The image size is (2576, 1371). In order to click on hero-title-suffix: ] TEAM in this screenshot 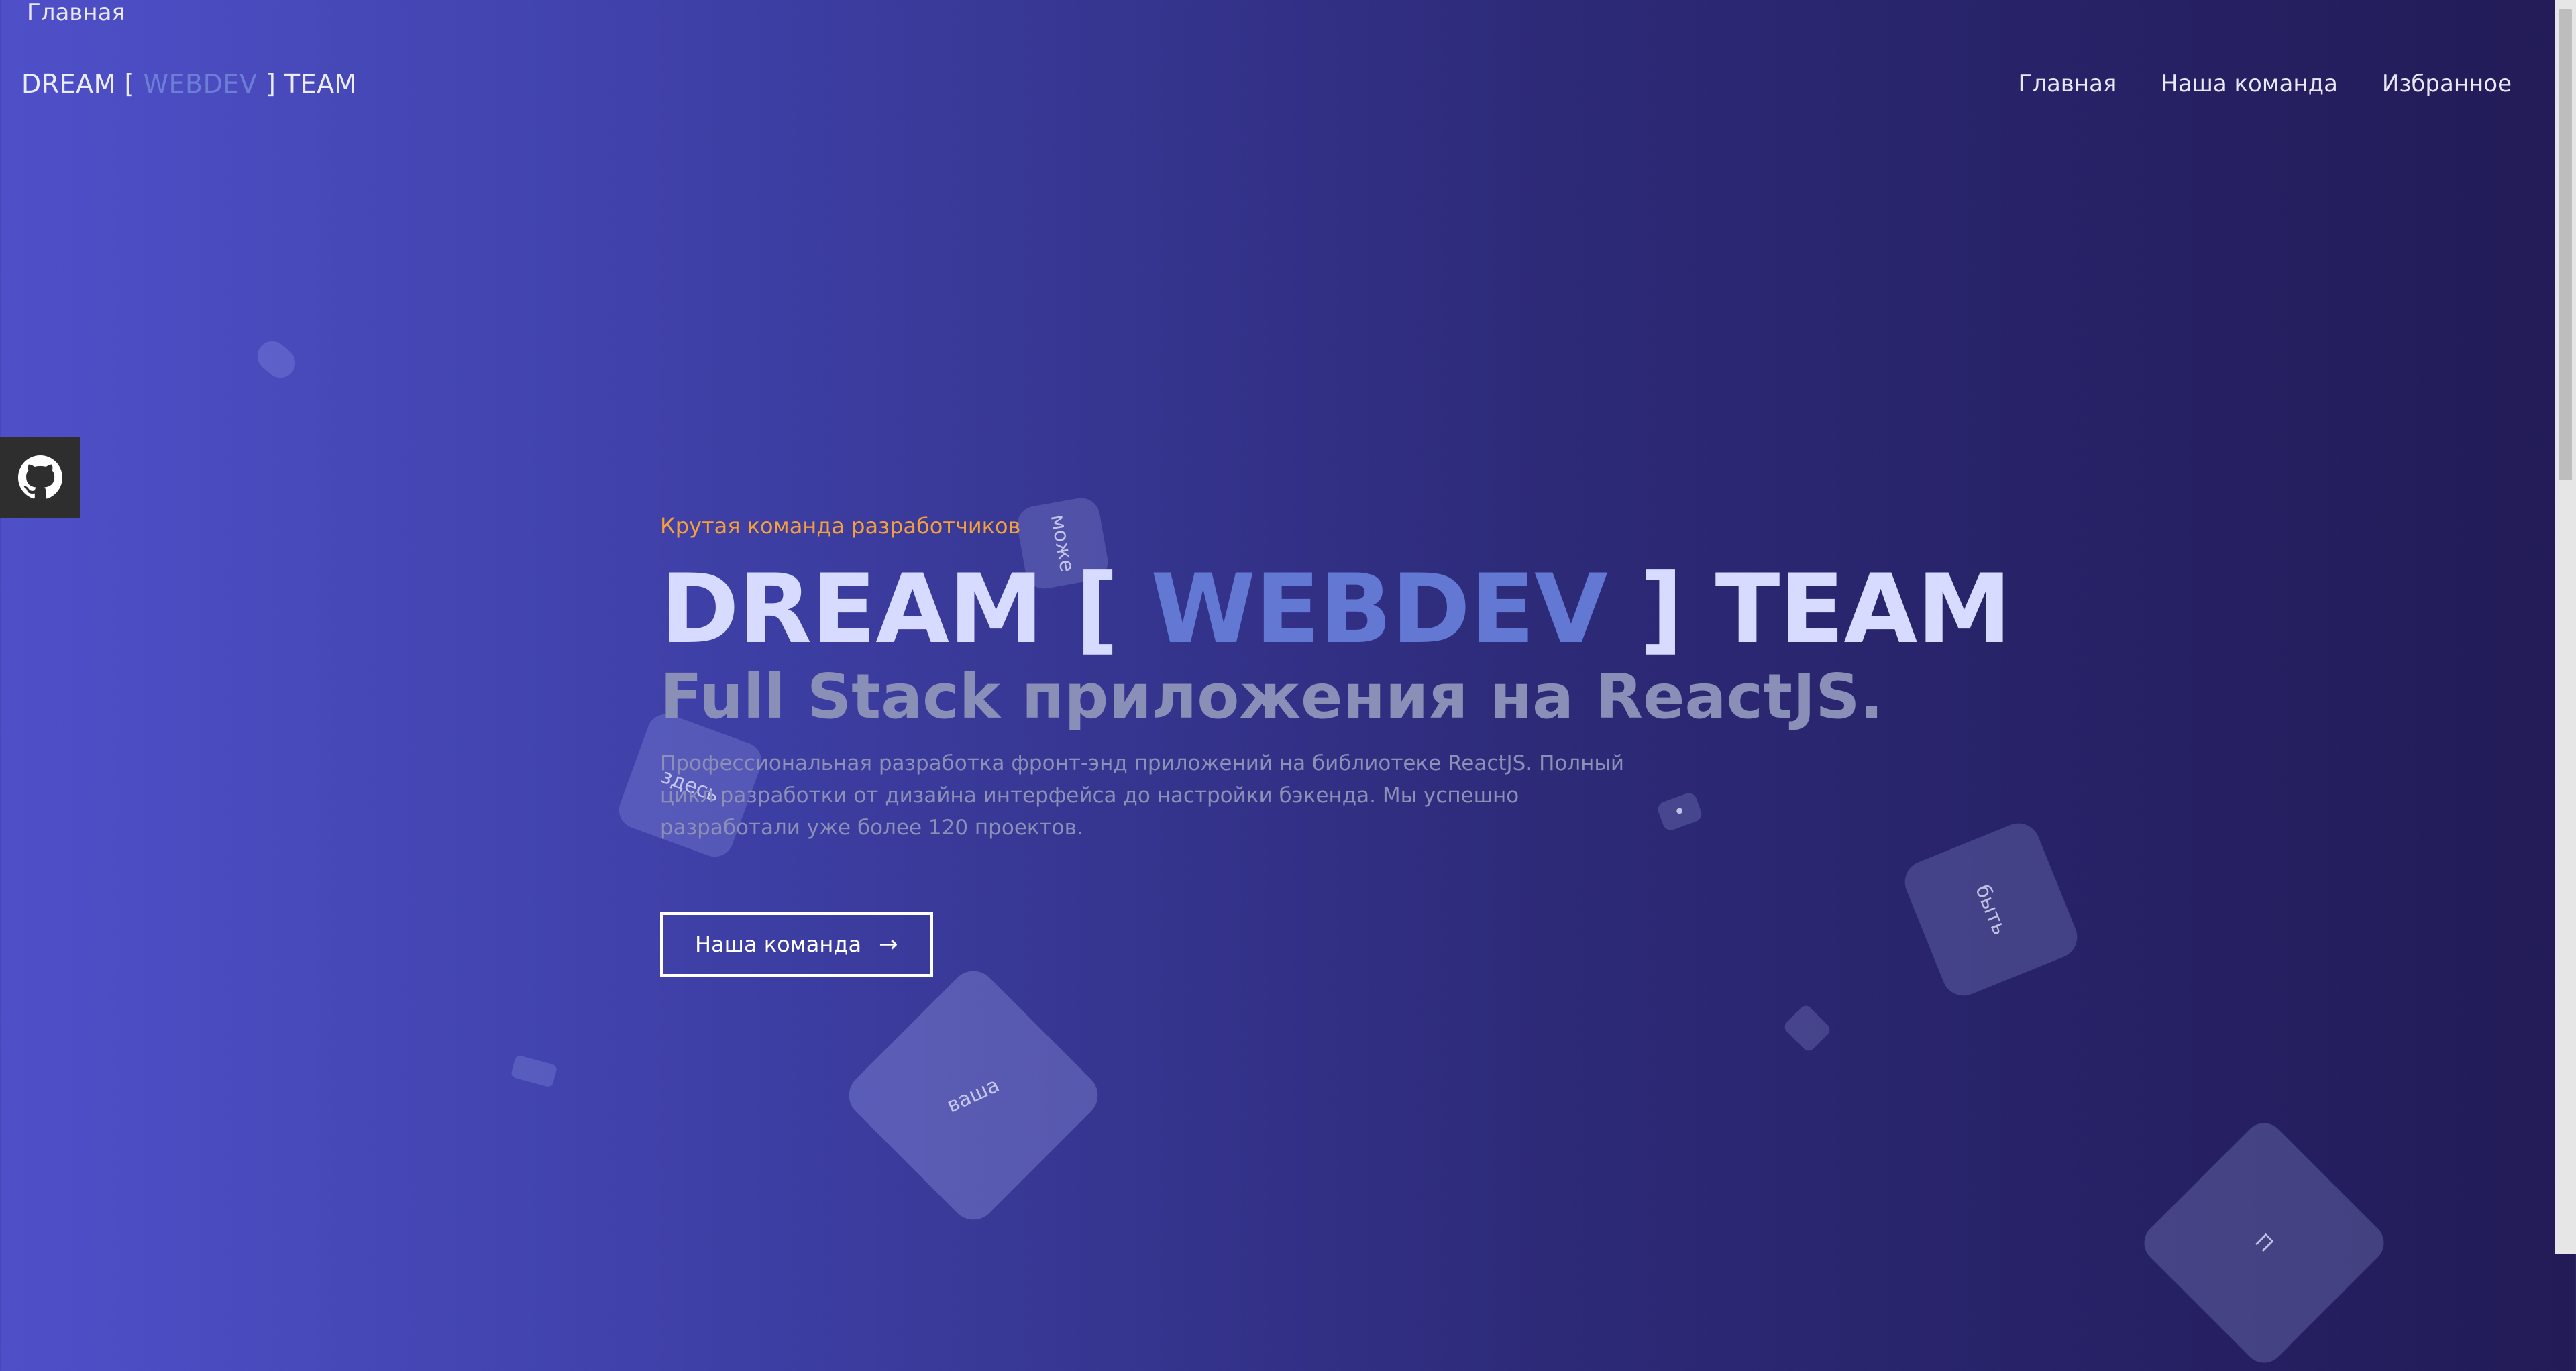, I will do `click(1809, 609)`.